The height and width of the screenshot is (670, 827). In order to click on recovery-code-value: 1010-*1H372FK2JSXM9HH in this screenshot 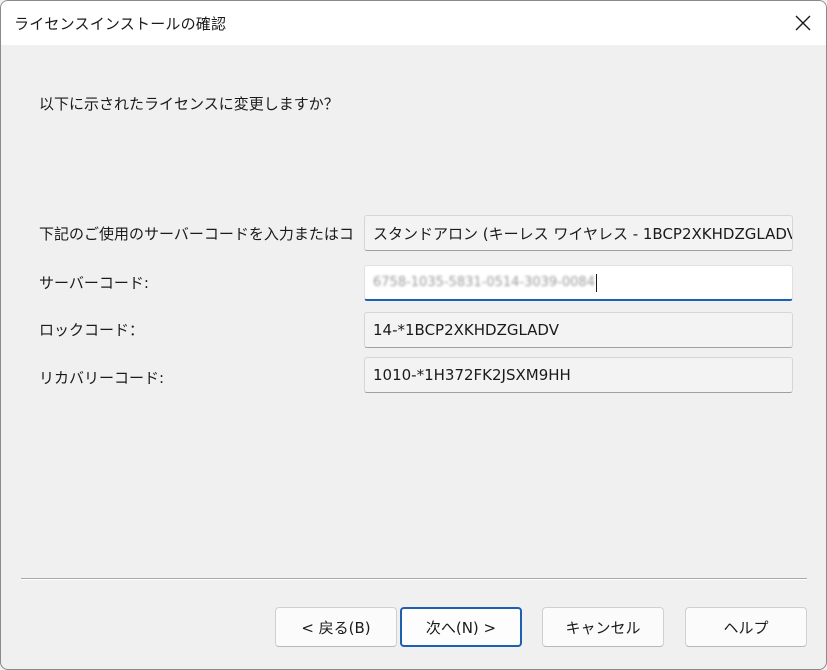, I will do `click(472, 375)`.